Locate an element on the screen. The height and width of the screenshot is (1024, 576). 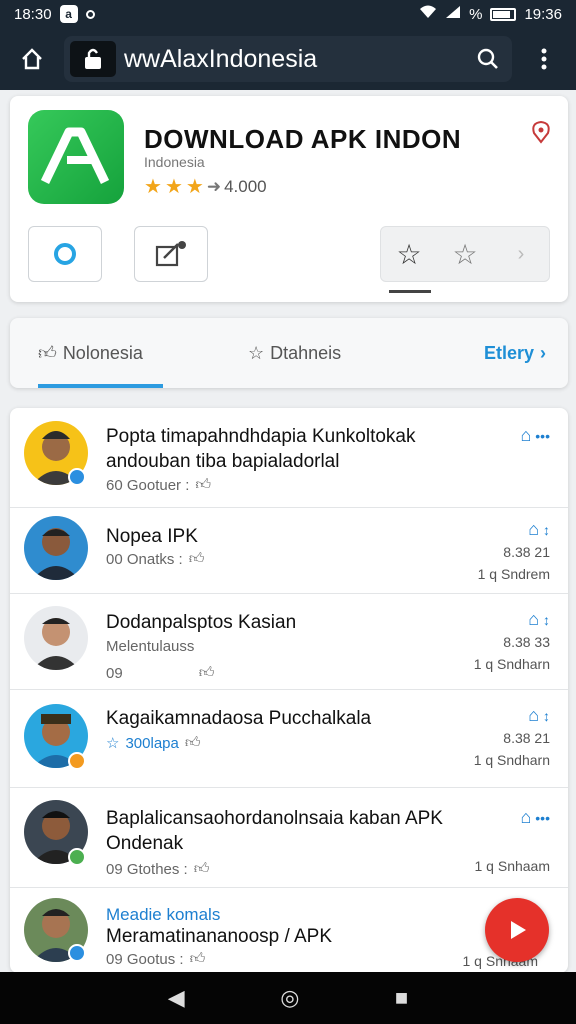
item-meta-text: 00 Onatks : is located at coordinates (144, 559).